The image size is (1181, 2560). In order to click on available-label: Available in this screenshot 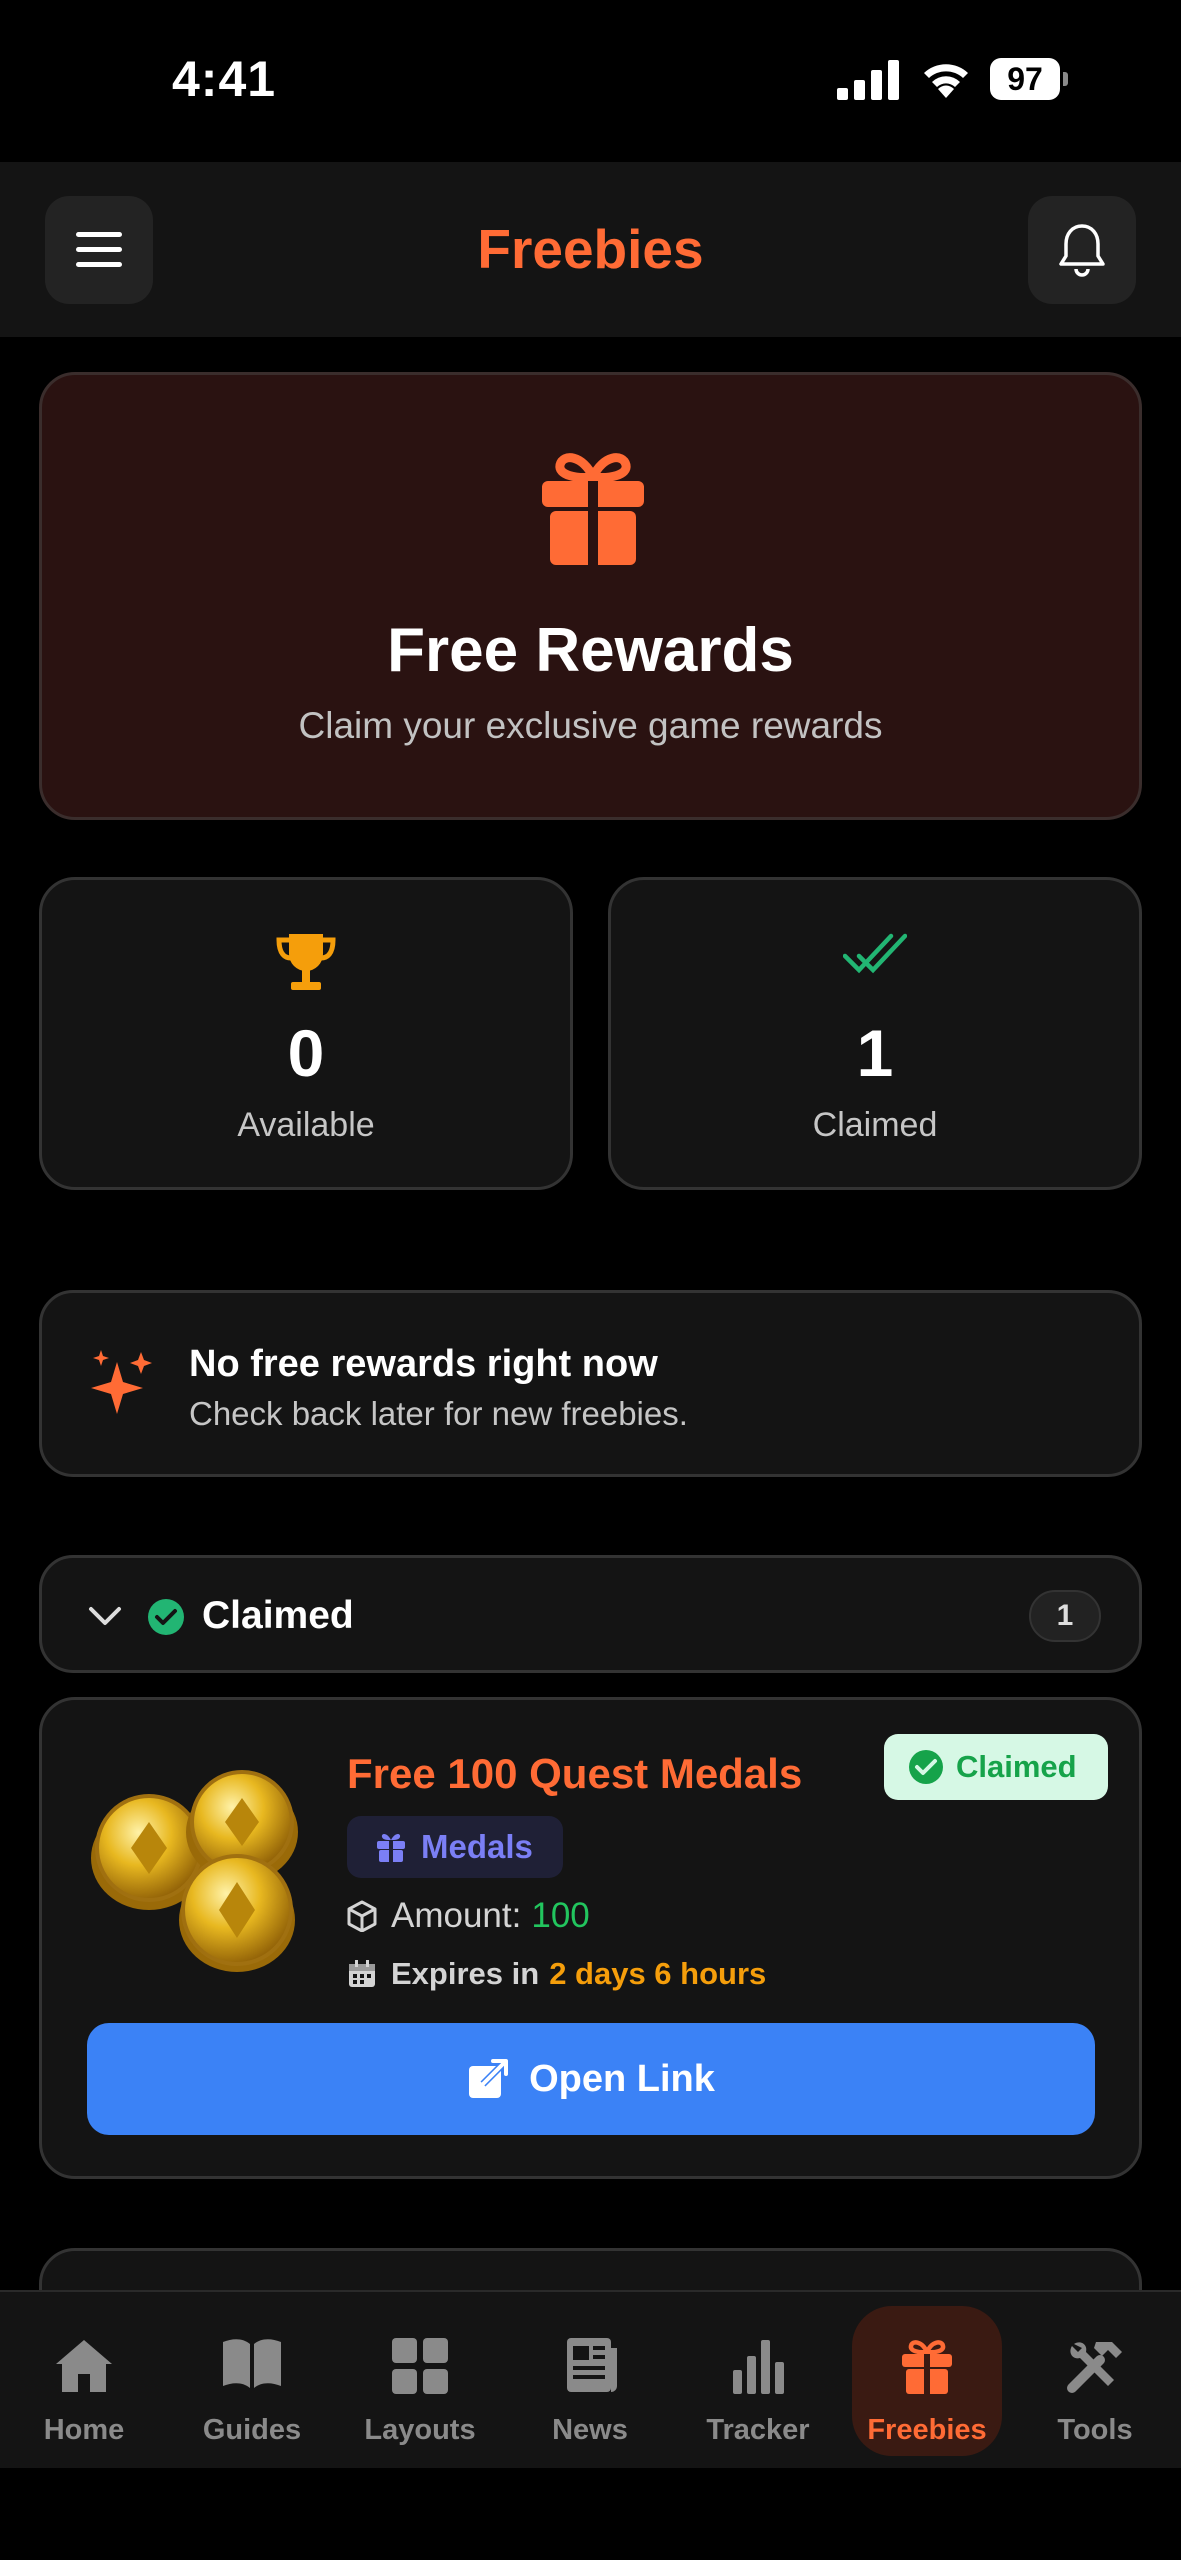, I will do `click(306, 1125)`.